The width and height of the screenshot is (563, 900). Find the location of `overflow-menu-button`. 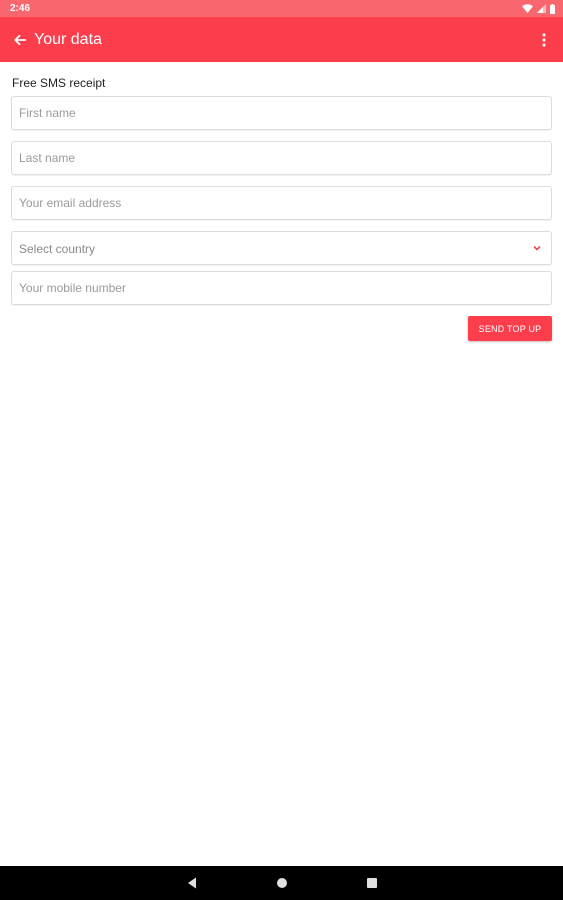

overflow-menu-button is located at coordinates (544, 40).